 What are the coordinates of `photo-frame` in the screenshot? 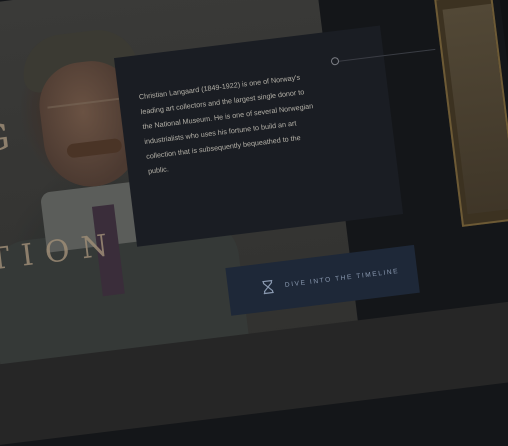 It's located at (471, 113).